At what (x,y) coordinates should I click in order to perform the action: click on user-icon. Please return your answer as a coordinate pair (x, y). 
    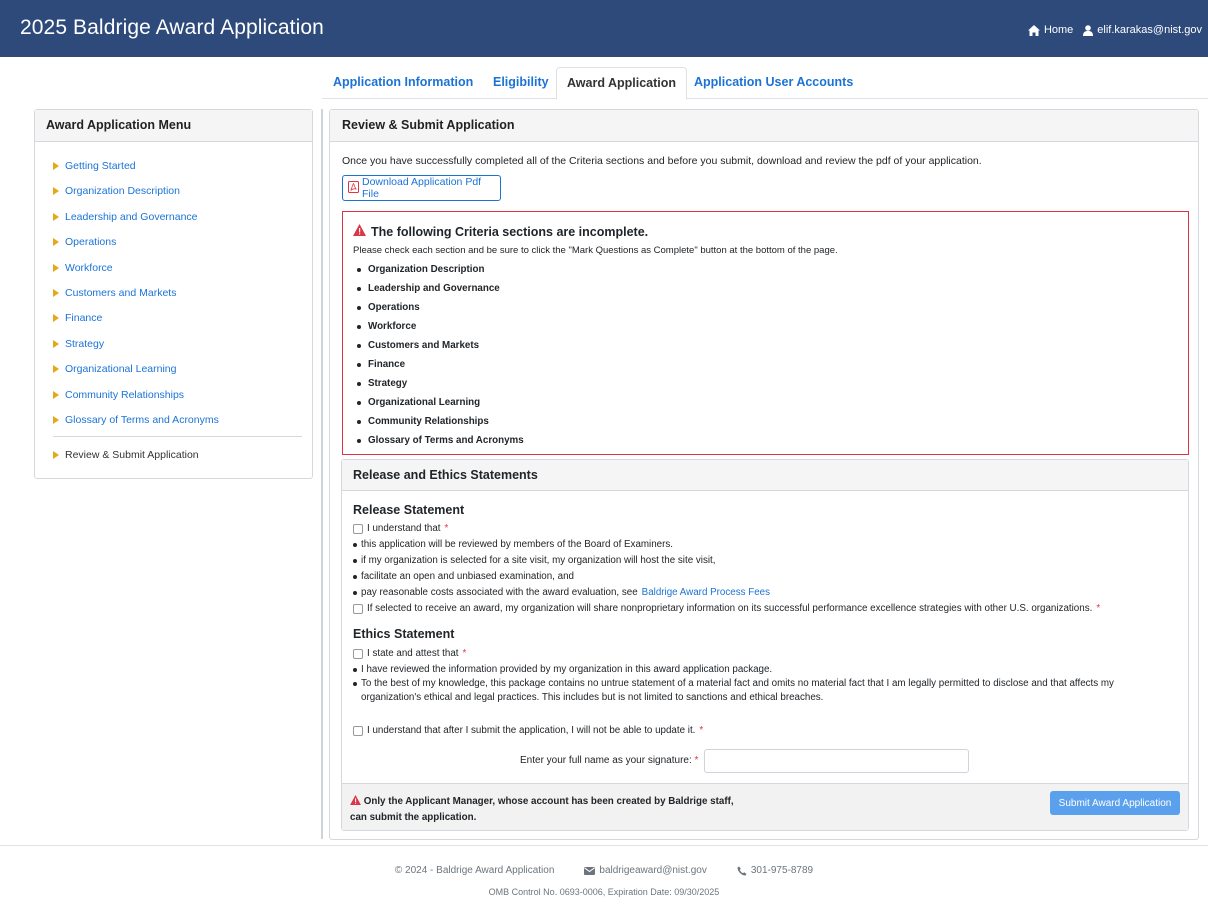
    Looking at the image, I should click on (1088, 30).